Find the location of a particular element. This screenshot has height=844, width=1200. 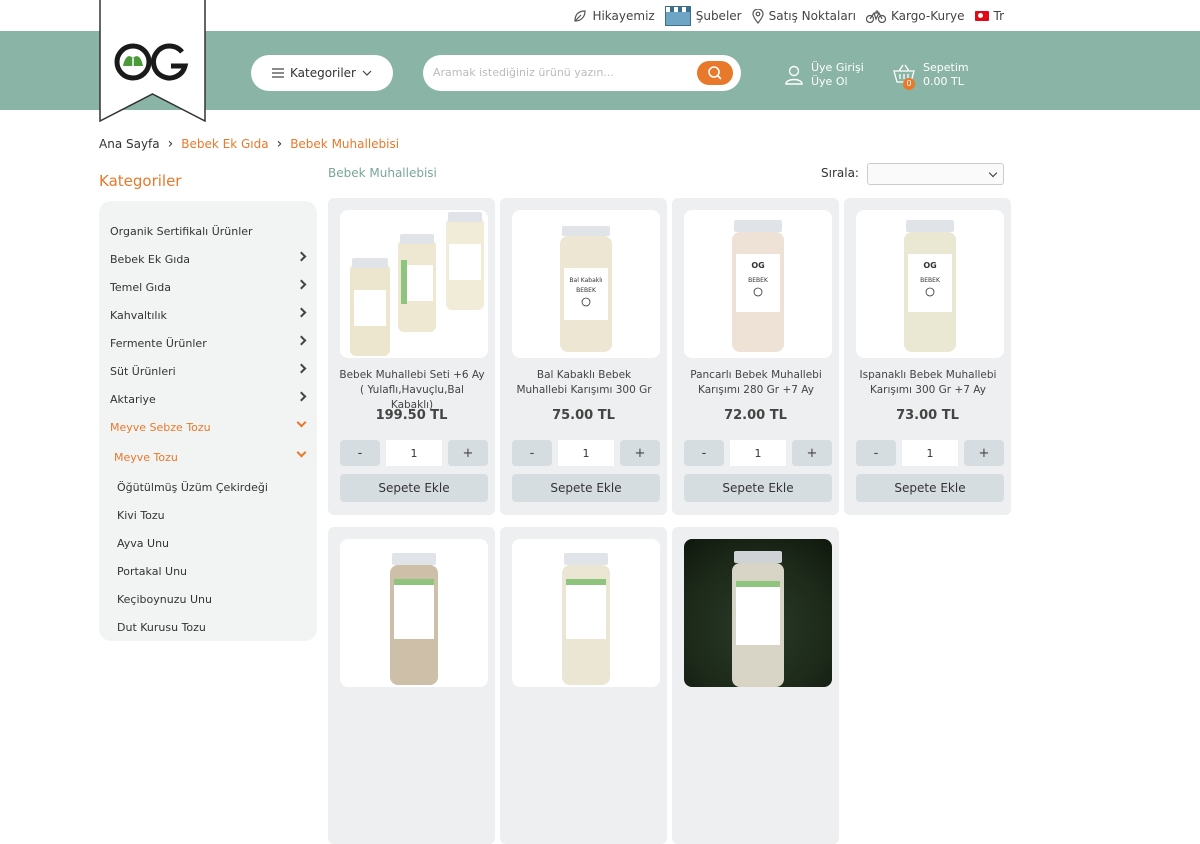

svg-text: OG is located at coordinates (757, 265).